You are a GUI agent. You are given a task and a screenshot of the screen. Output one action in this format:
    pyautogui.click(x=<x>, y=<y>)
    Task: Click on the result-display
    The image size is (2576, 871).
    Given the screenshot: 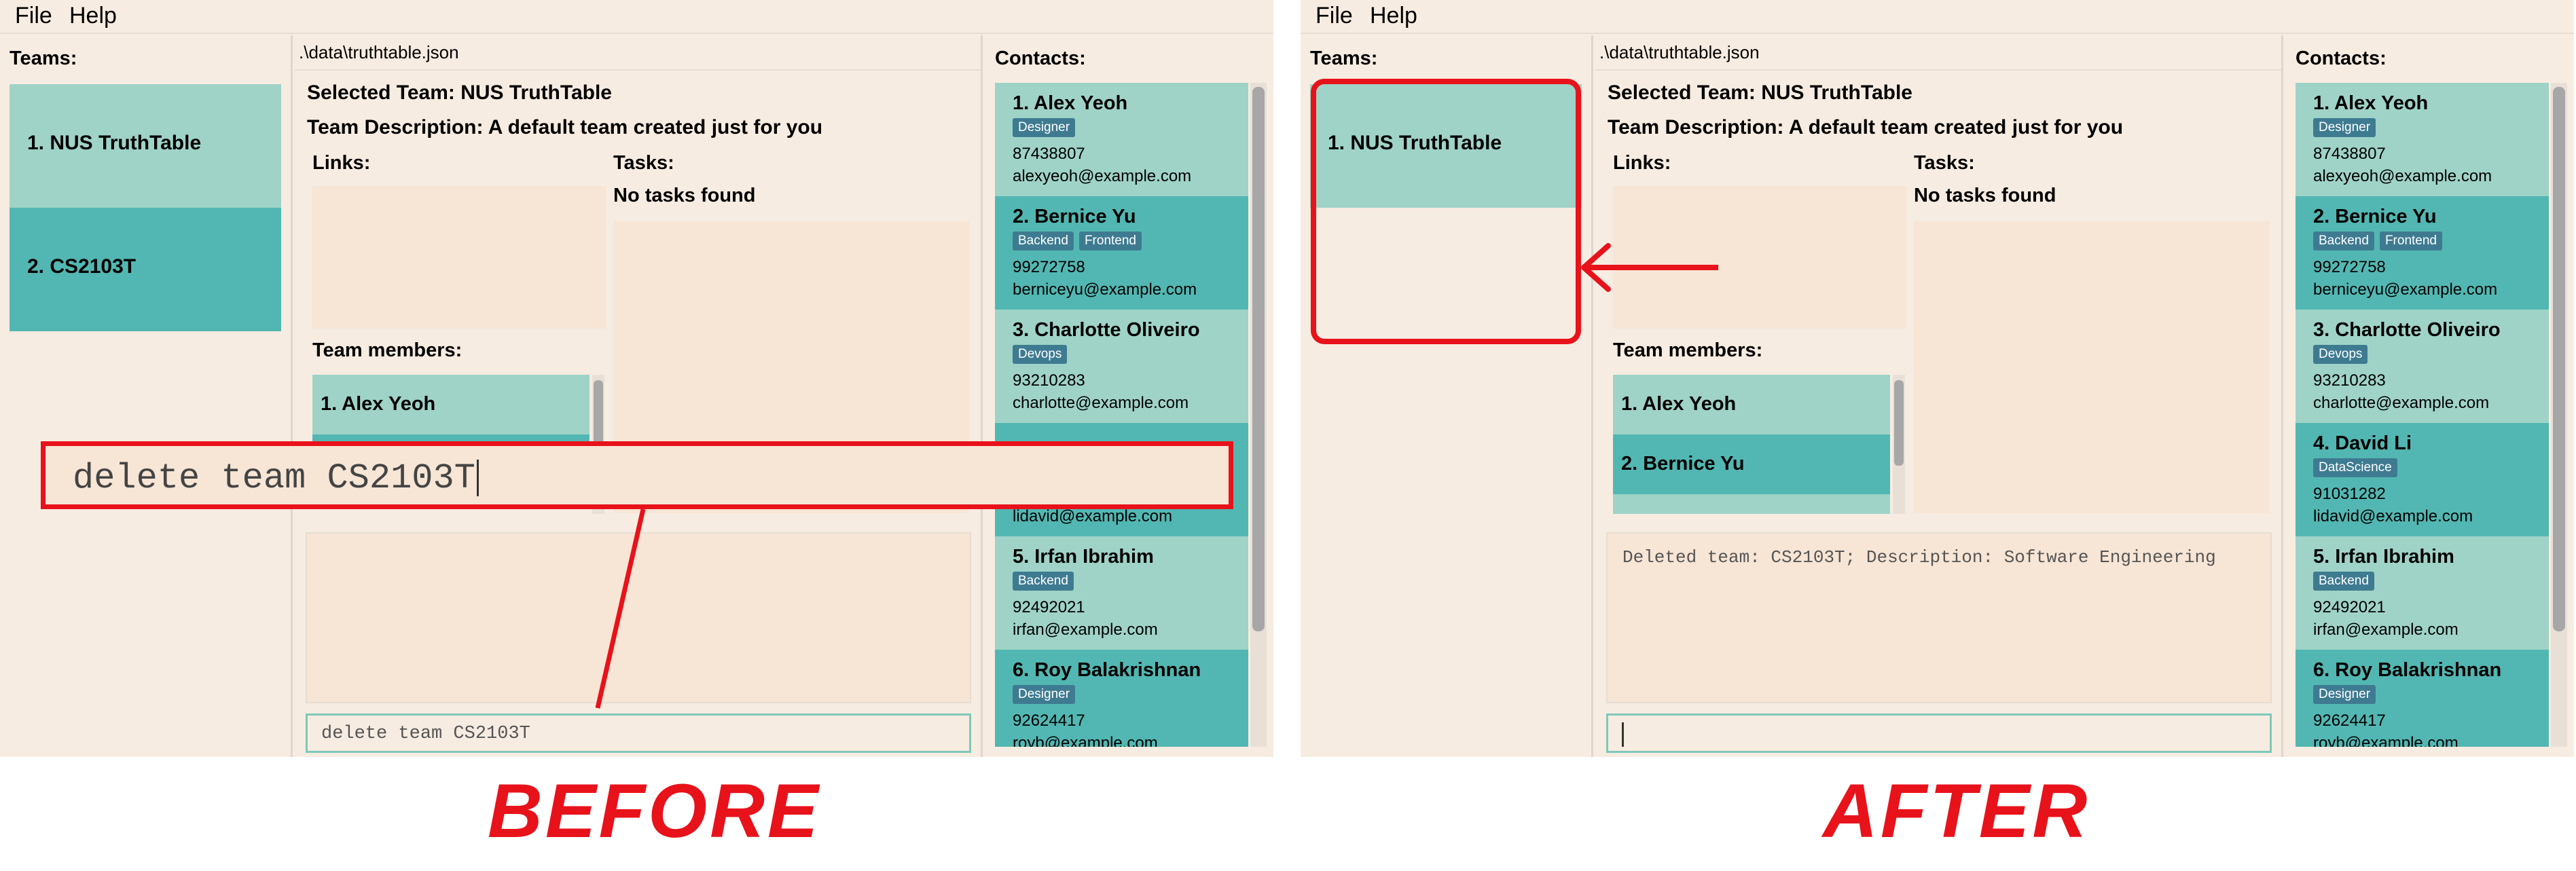 What is the action you would take?
    pyautogui.click(x=638, y=617)
    